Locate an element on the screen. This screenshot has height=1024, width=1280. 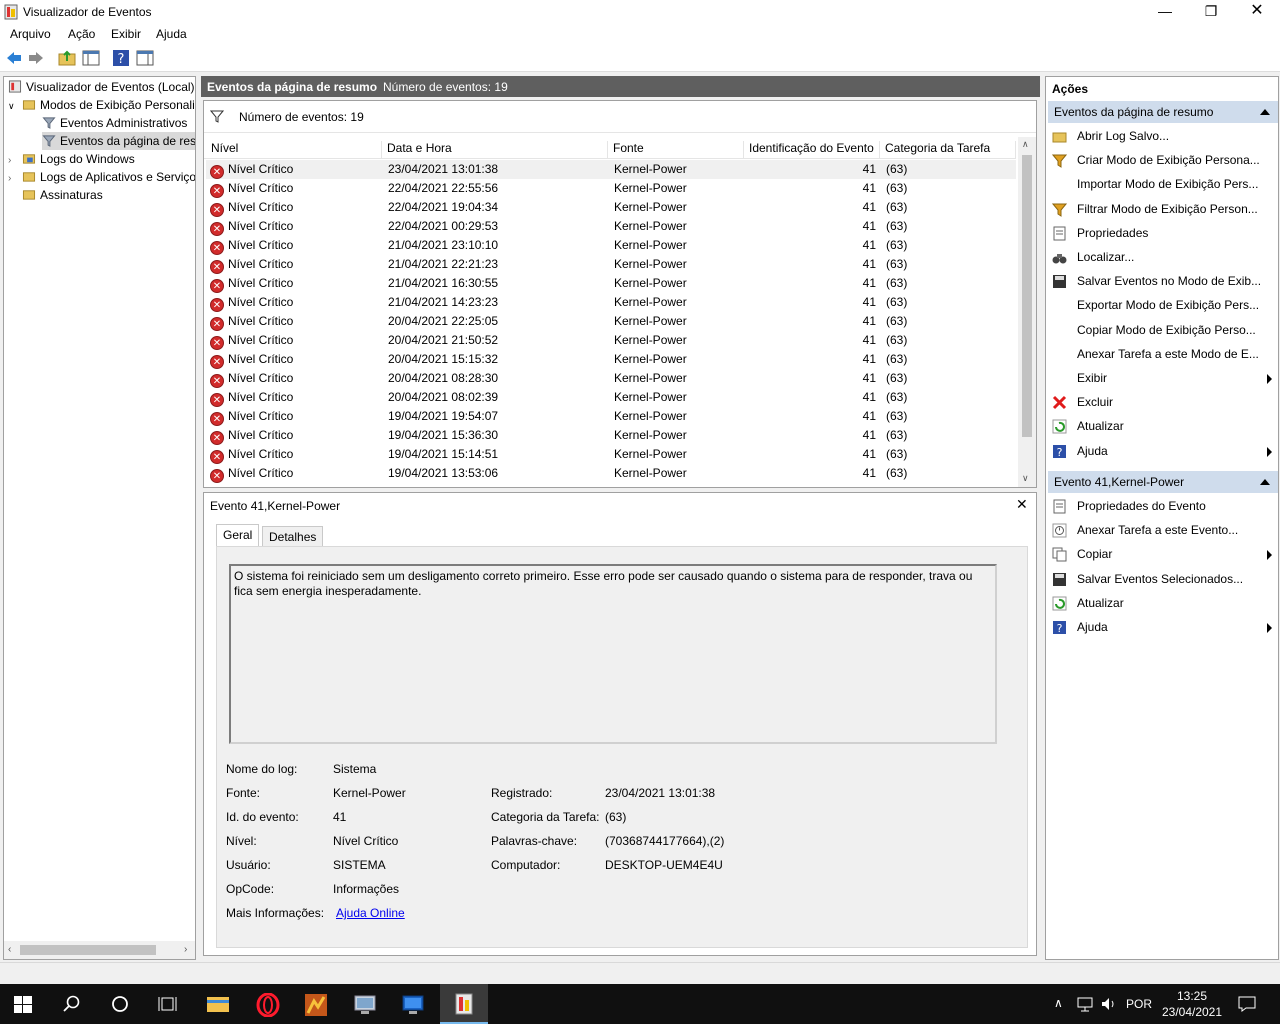
menu-exibir: Exibir is located at coordinates (126, 34).